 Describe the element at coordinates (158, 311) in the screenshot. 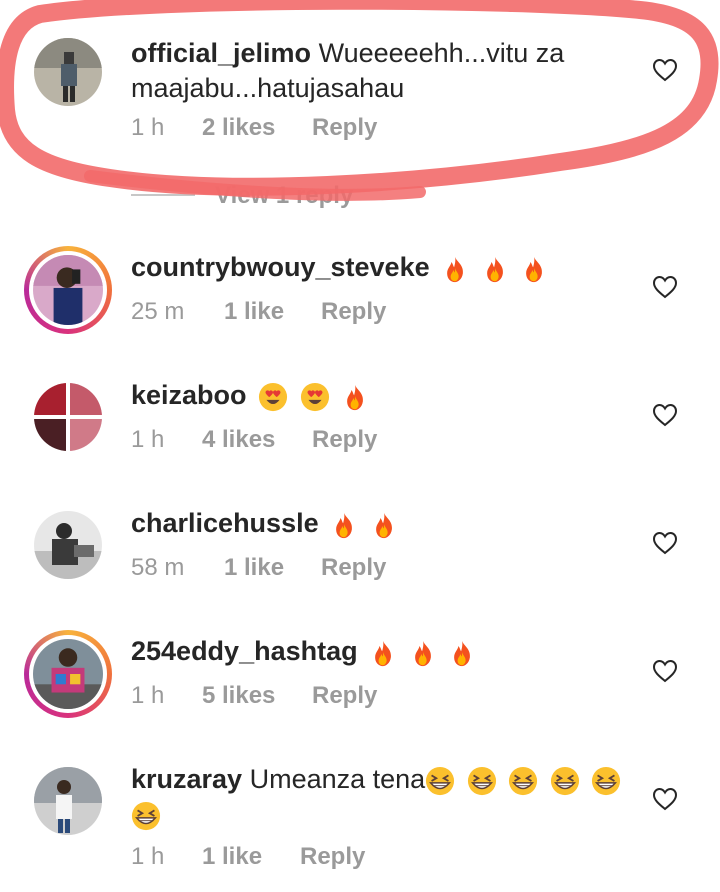

I see `comment-time: 25 m` at that location.